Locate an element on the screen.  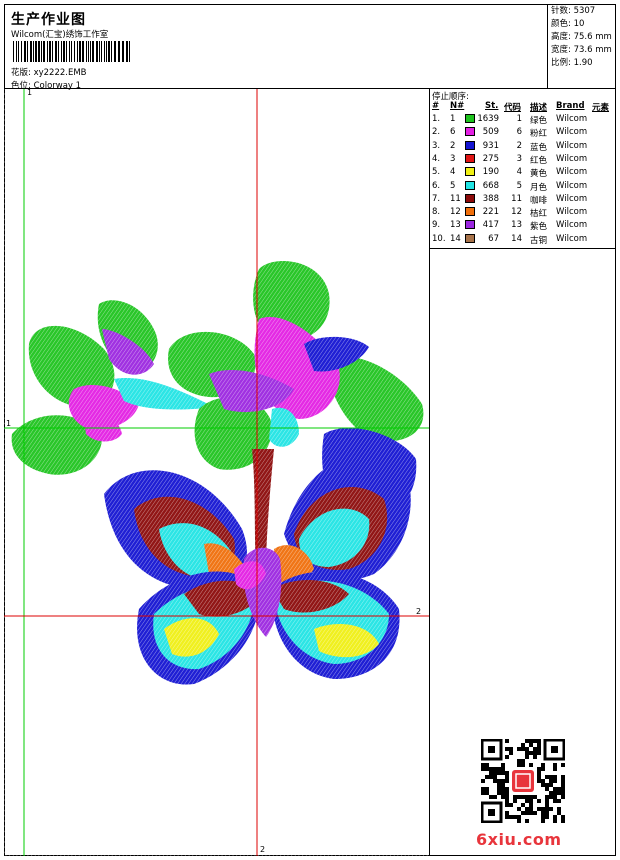
cell-st: 931 is located at coordinates (490, 145).